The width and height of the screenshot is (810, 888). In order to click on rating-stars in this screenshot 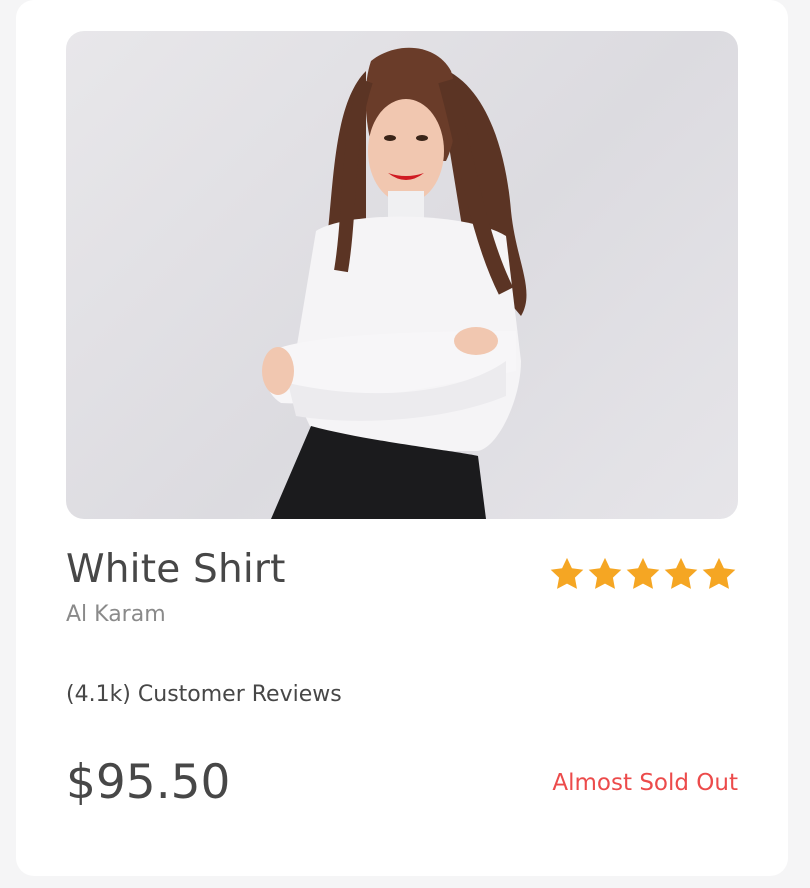, I will do `click(643, 575)`.